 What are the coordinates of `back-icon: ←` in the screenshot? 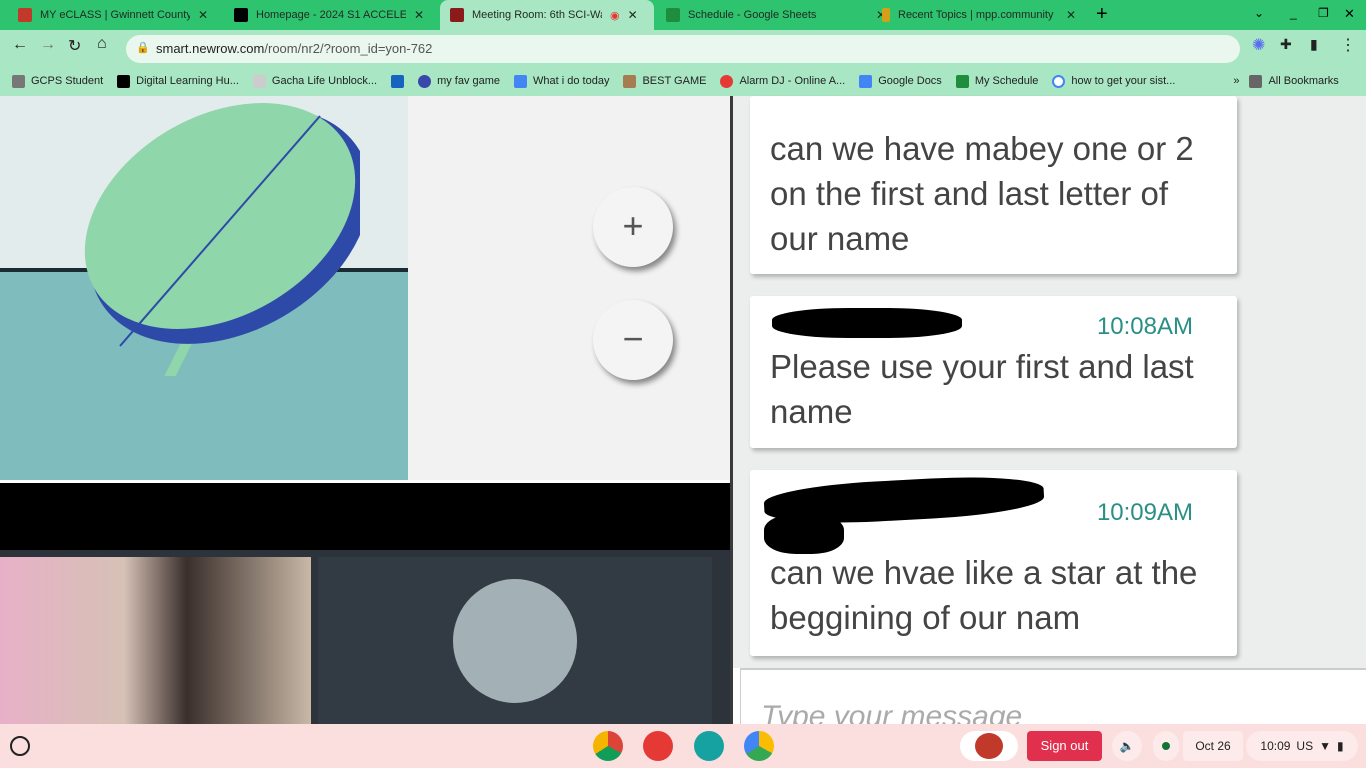 It's located at (20, 45).